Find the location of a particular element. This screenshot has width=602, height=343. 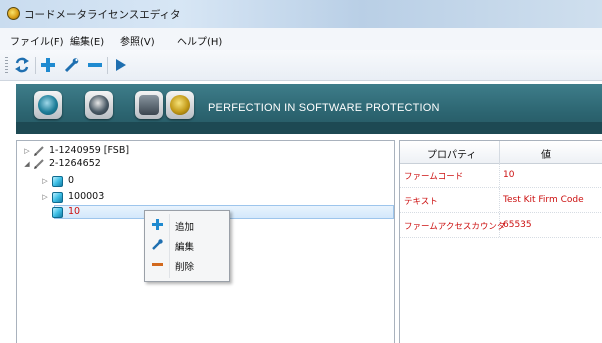

tree-node-label: 10 is located at coordinates (74, 211).